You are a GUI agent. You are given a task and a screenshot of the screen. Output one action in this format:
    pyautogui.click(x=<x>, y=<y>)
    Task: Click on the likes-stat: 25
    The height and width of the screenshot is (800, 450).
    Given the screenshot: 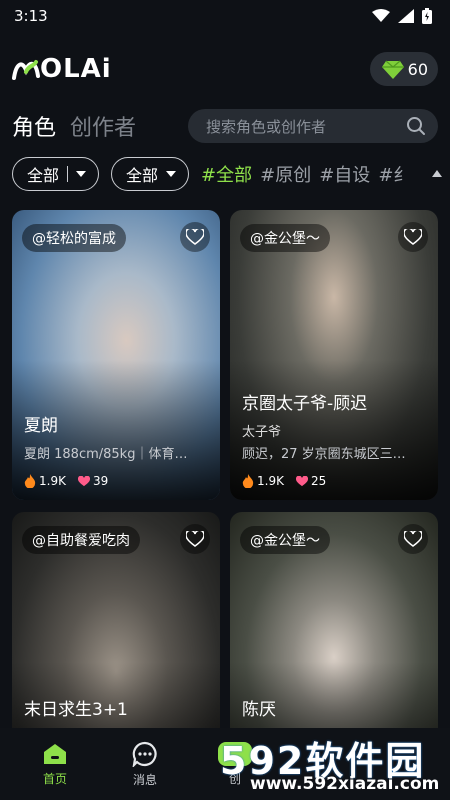 What is the action you would take?
    pyautogui.click(x=311, y=481)
    